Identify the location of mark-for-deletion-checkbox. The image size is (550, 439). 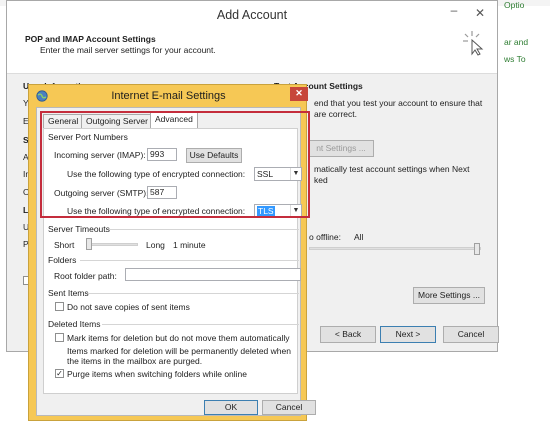
(59, 337).